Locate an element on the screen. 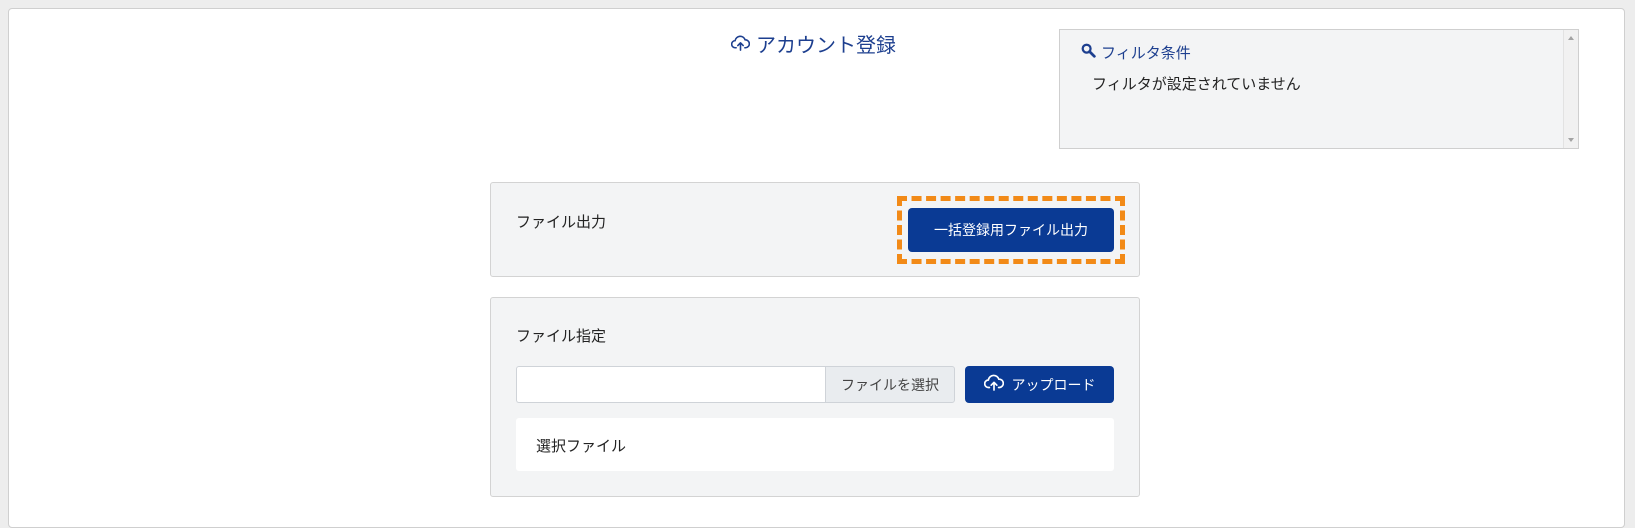  selected-file-label: 選択ファイル is located at coordinates (581, 446).